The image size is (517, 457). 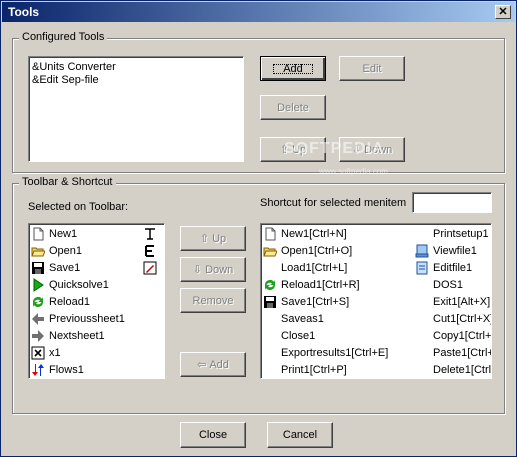 What do you see at coordinates (204, 239) in the screenshot?
I see `arrow-up-icon: ⇧` at bounding box center [204, 239].